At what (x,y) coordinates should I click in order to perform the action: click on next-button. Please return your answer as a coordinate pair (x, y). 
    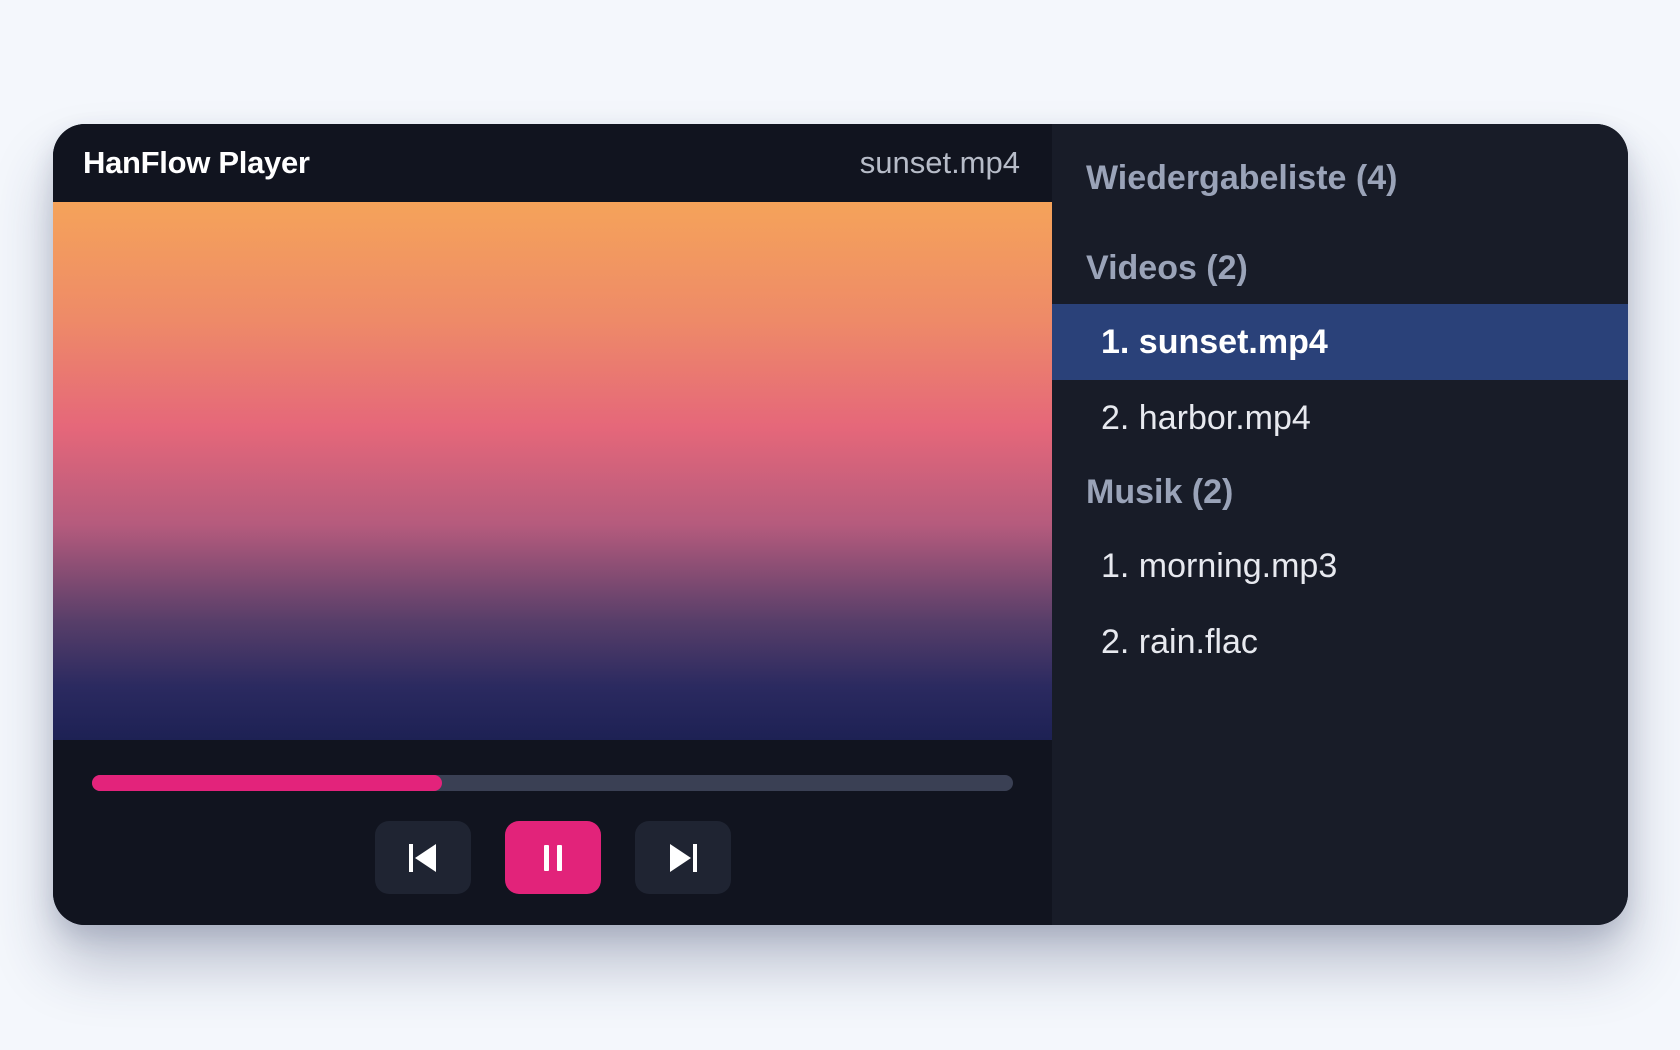
    Looking at the image, I should click on (682, 857).